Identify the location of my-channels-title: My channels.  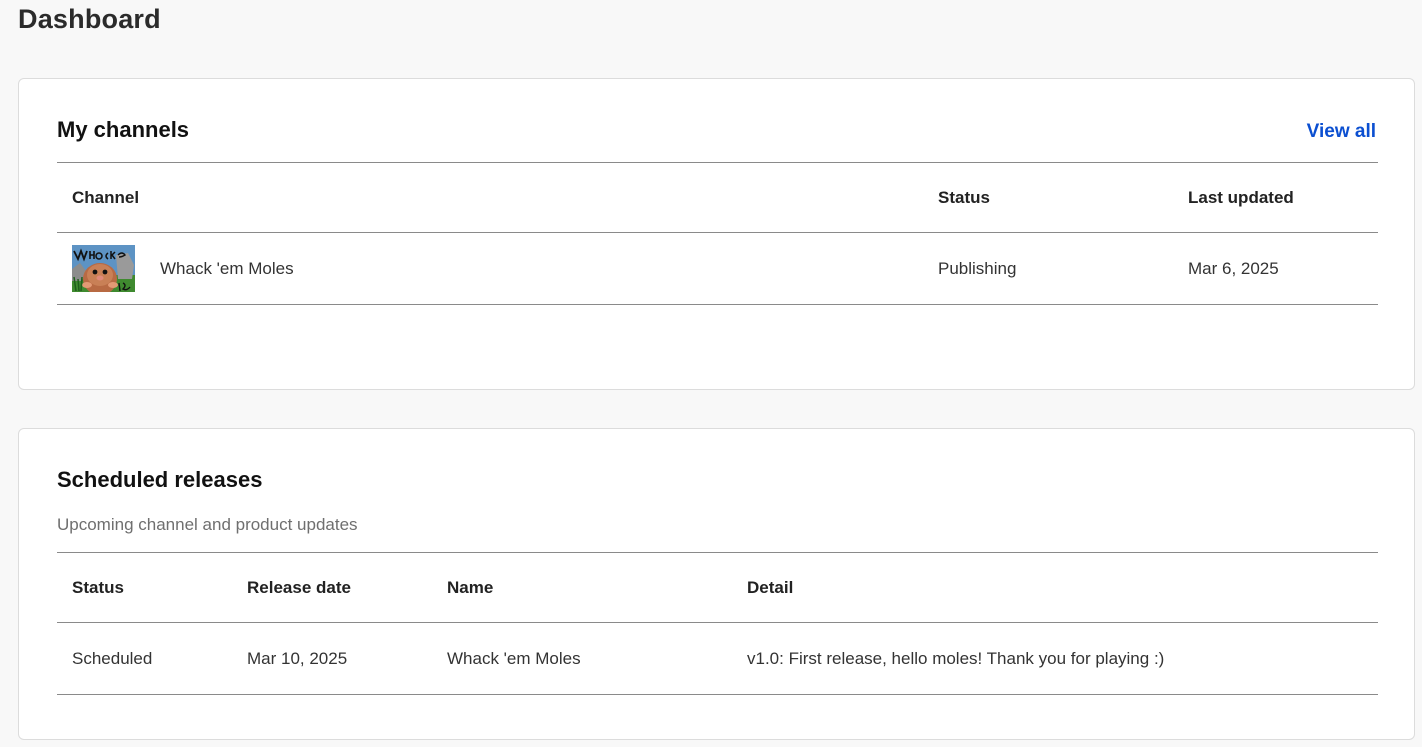
(123, 129).